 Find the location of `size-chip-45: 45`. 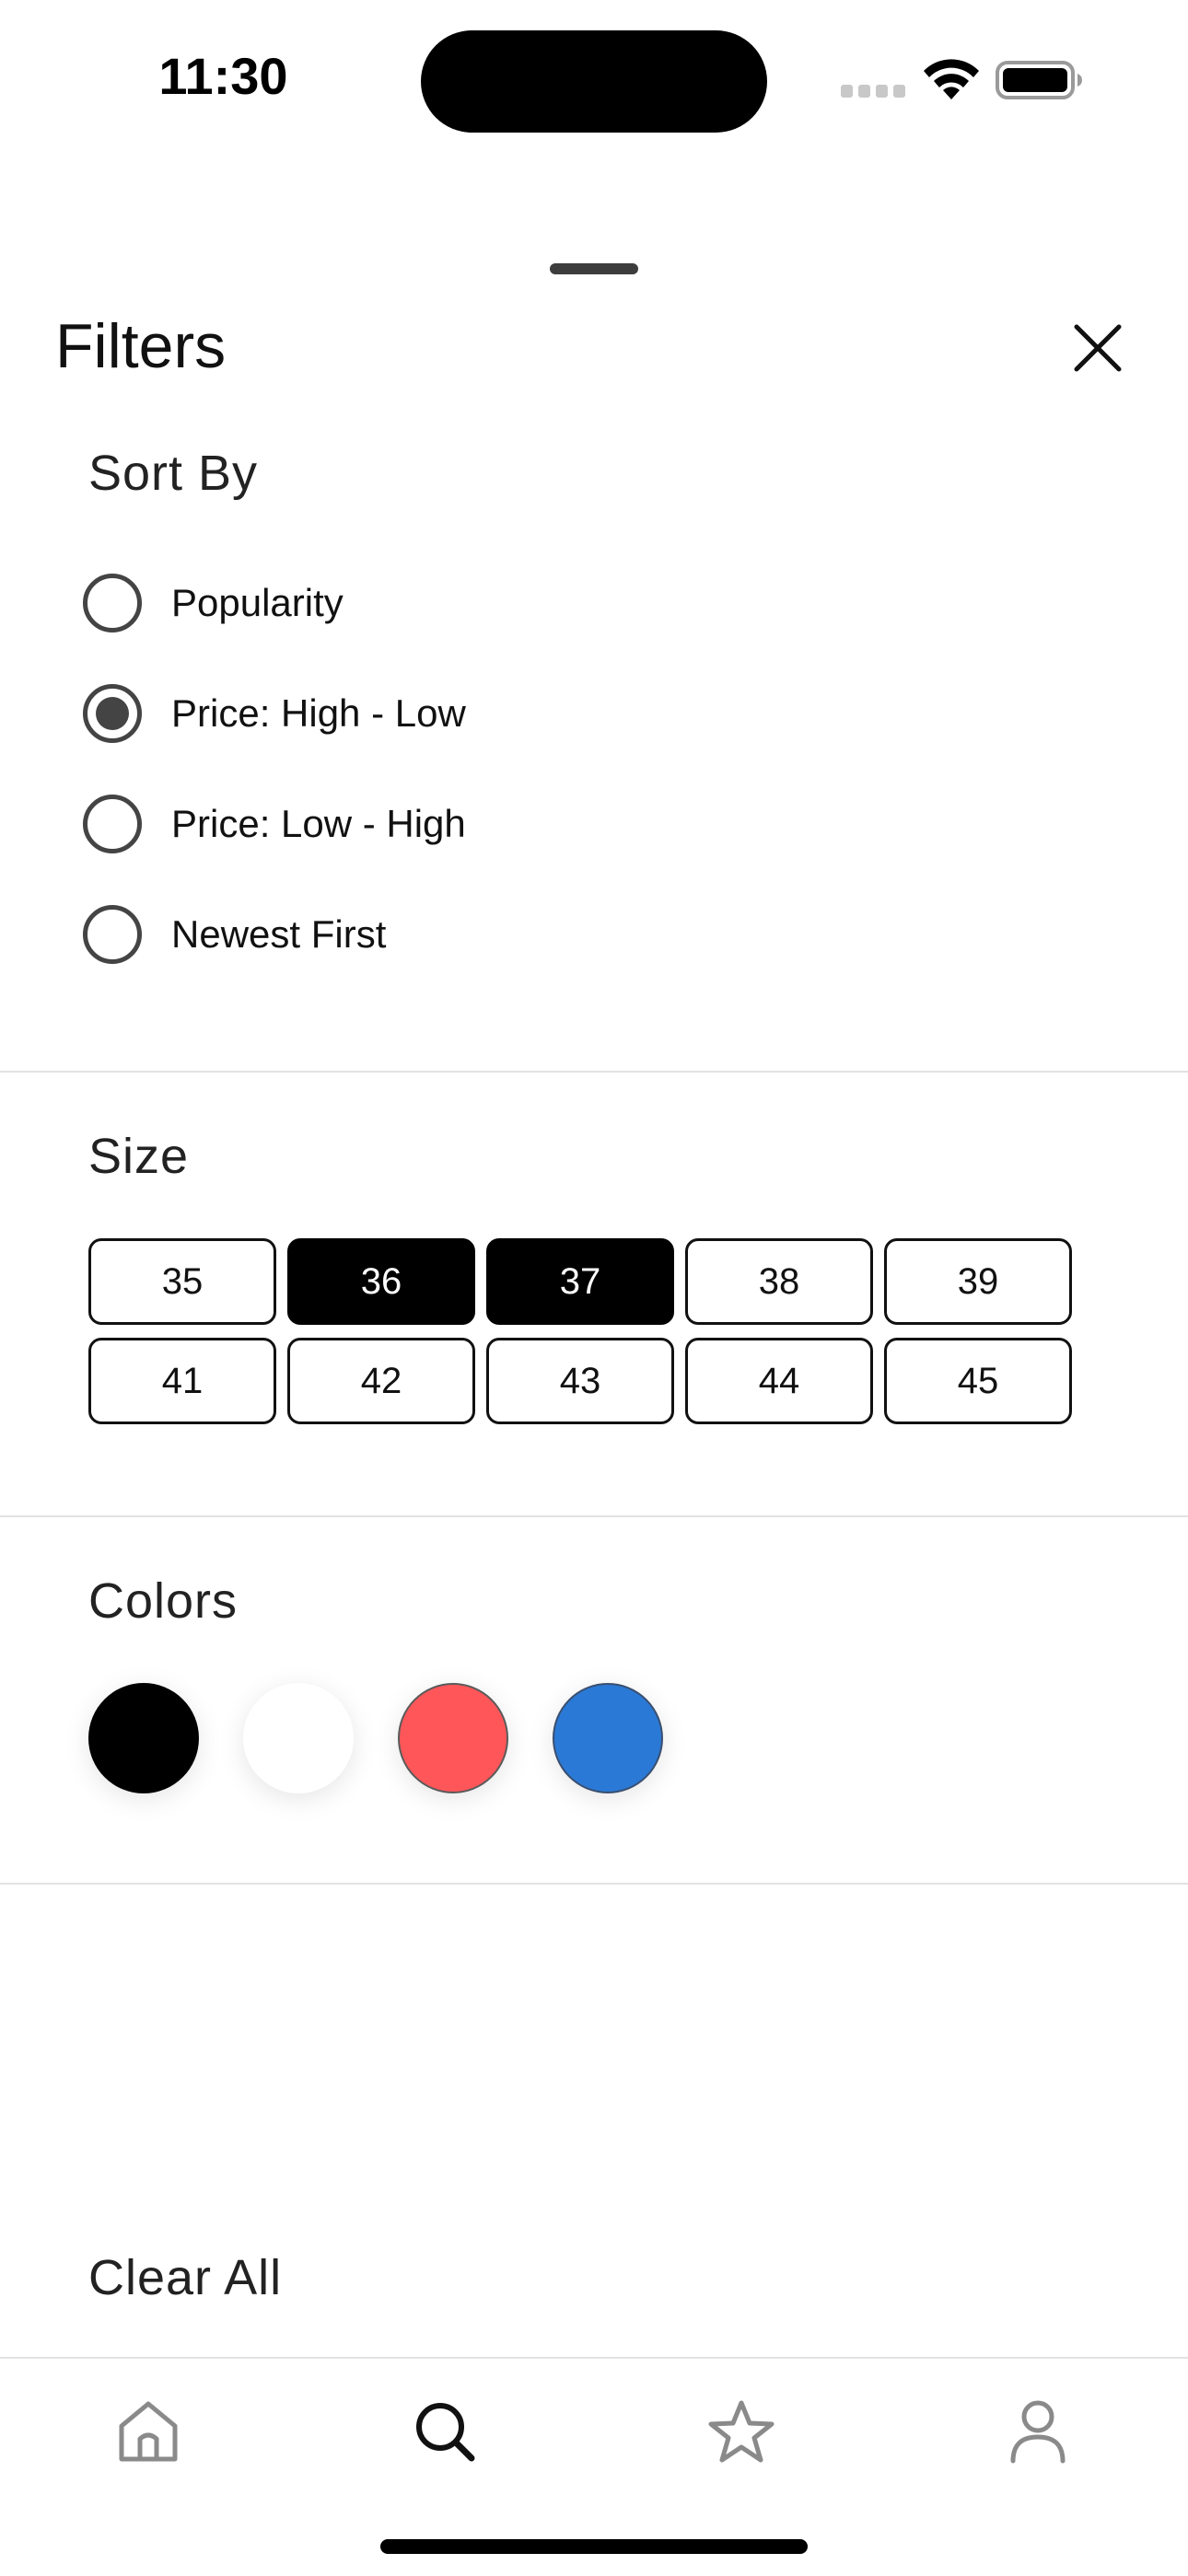

size-chip-45: 45 is located at coordinates (978, 1381).